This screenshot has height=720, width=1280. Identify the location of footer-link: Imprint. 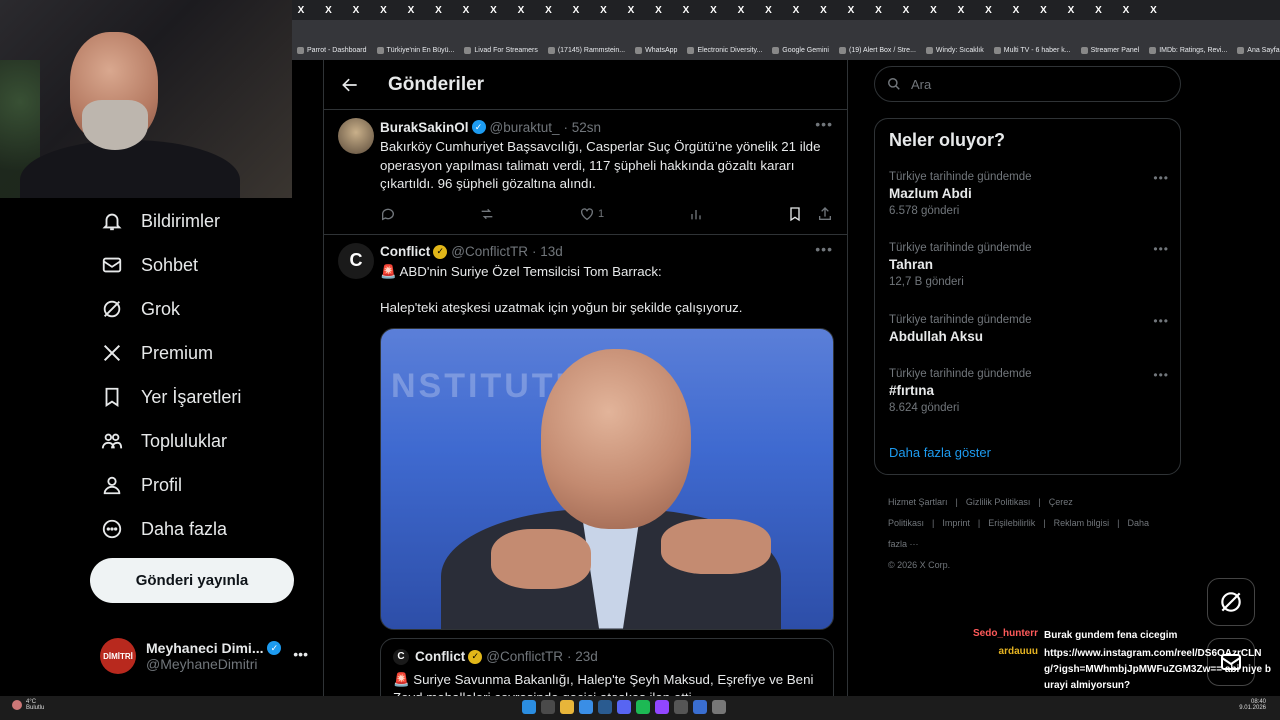
(956, 523).